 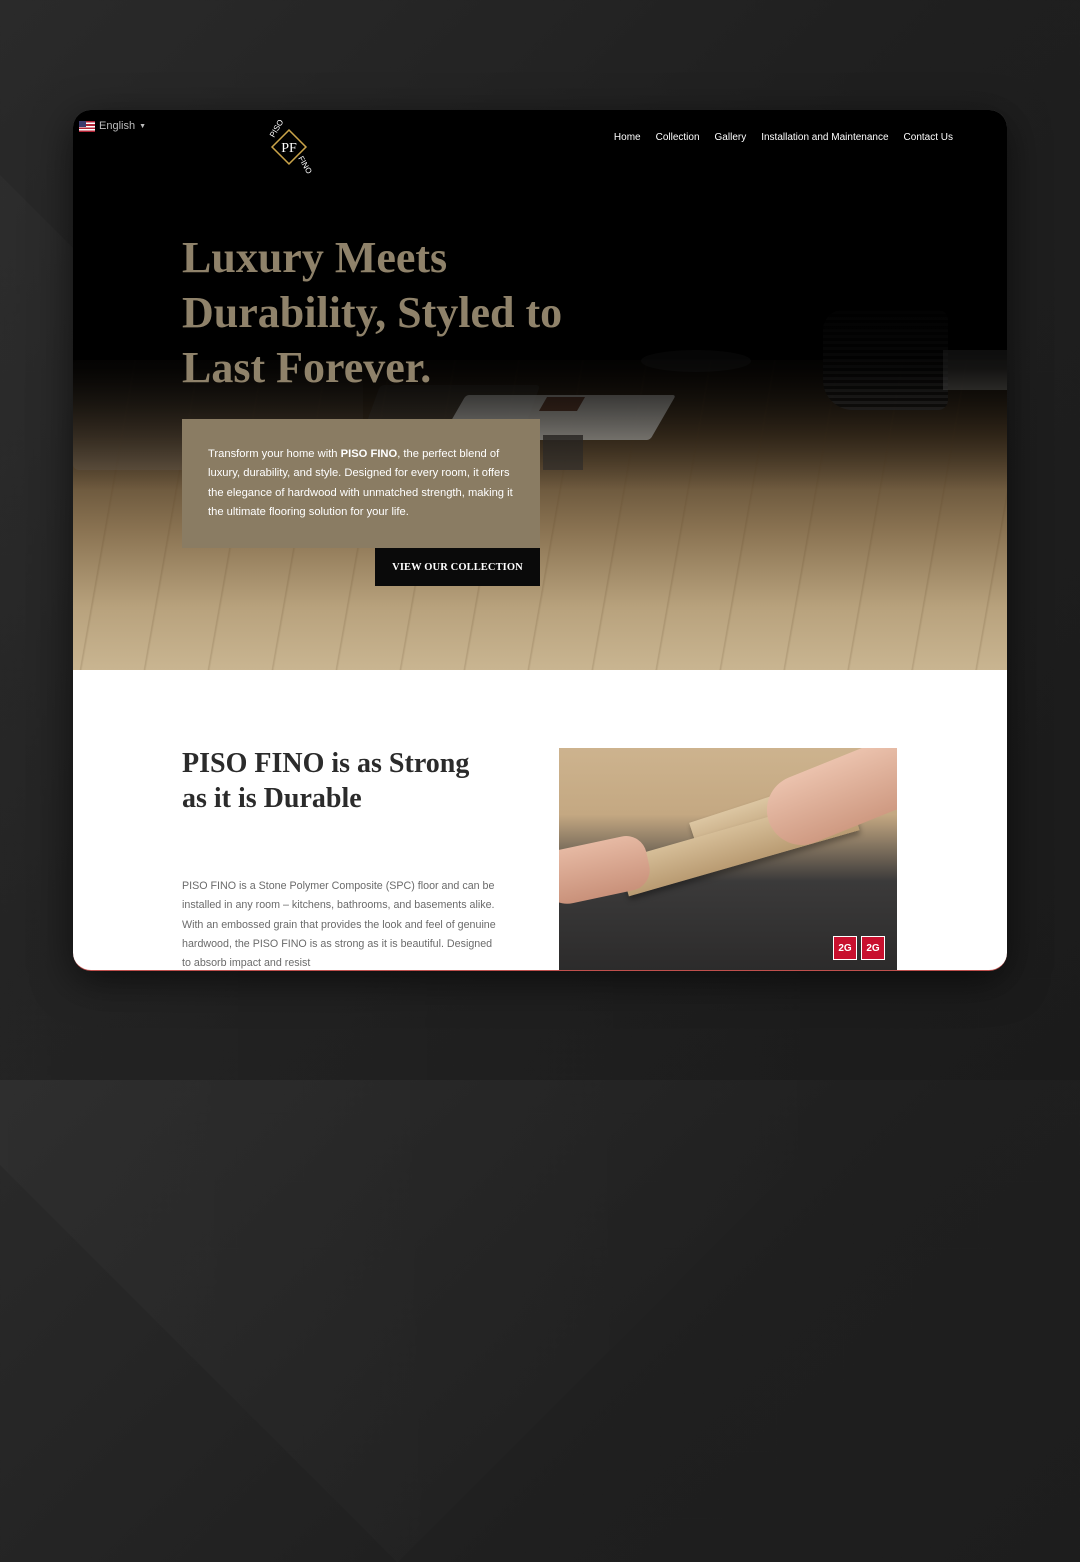 I want to click on nav-contact-us: Contact Us, so click(x=928, y=137).